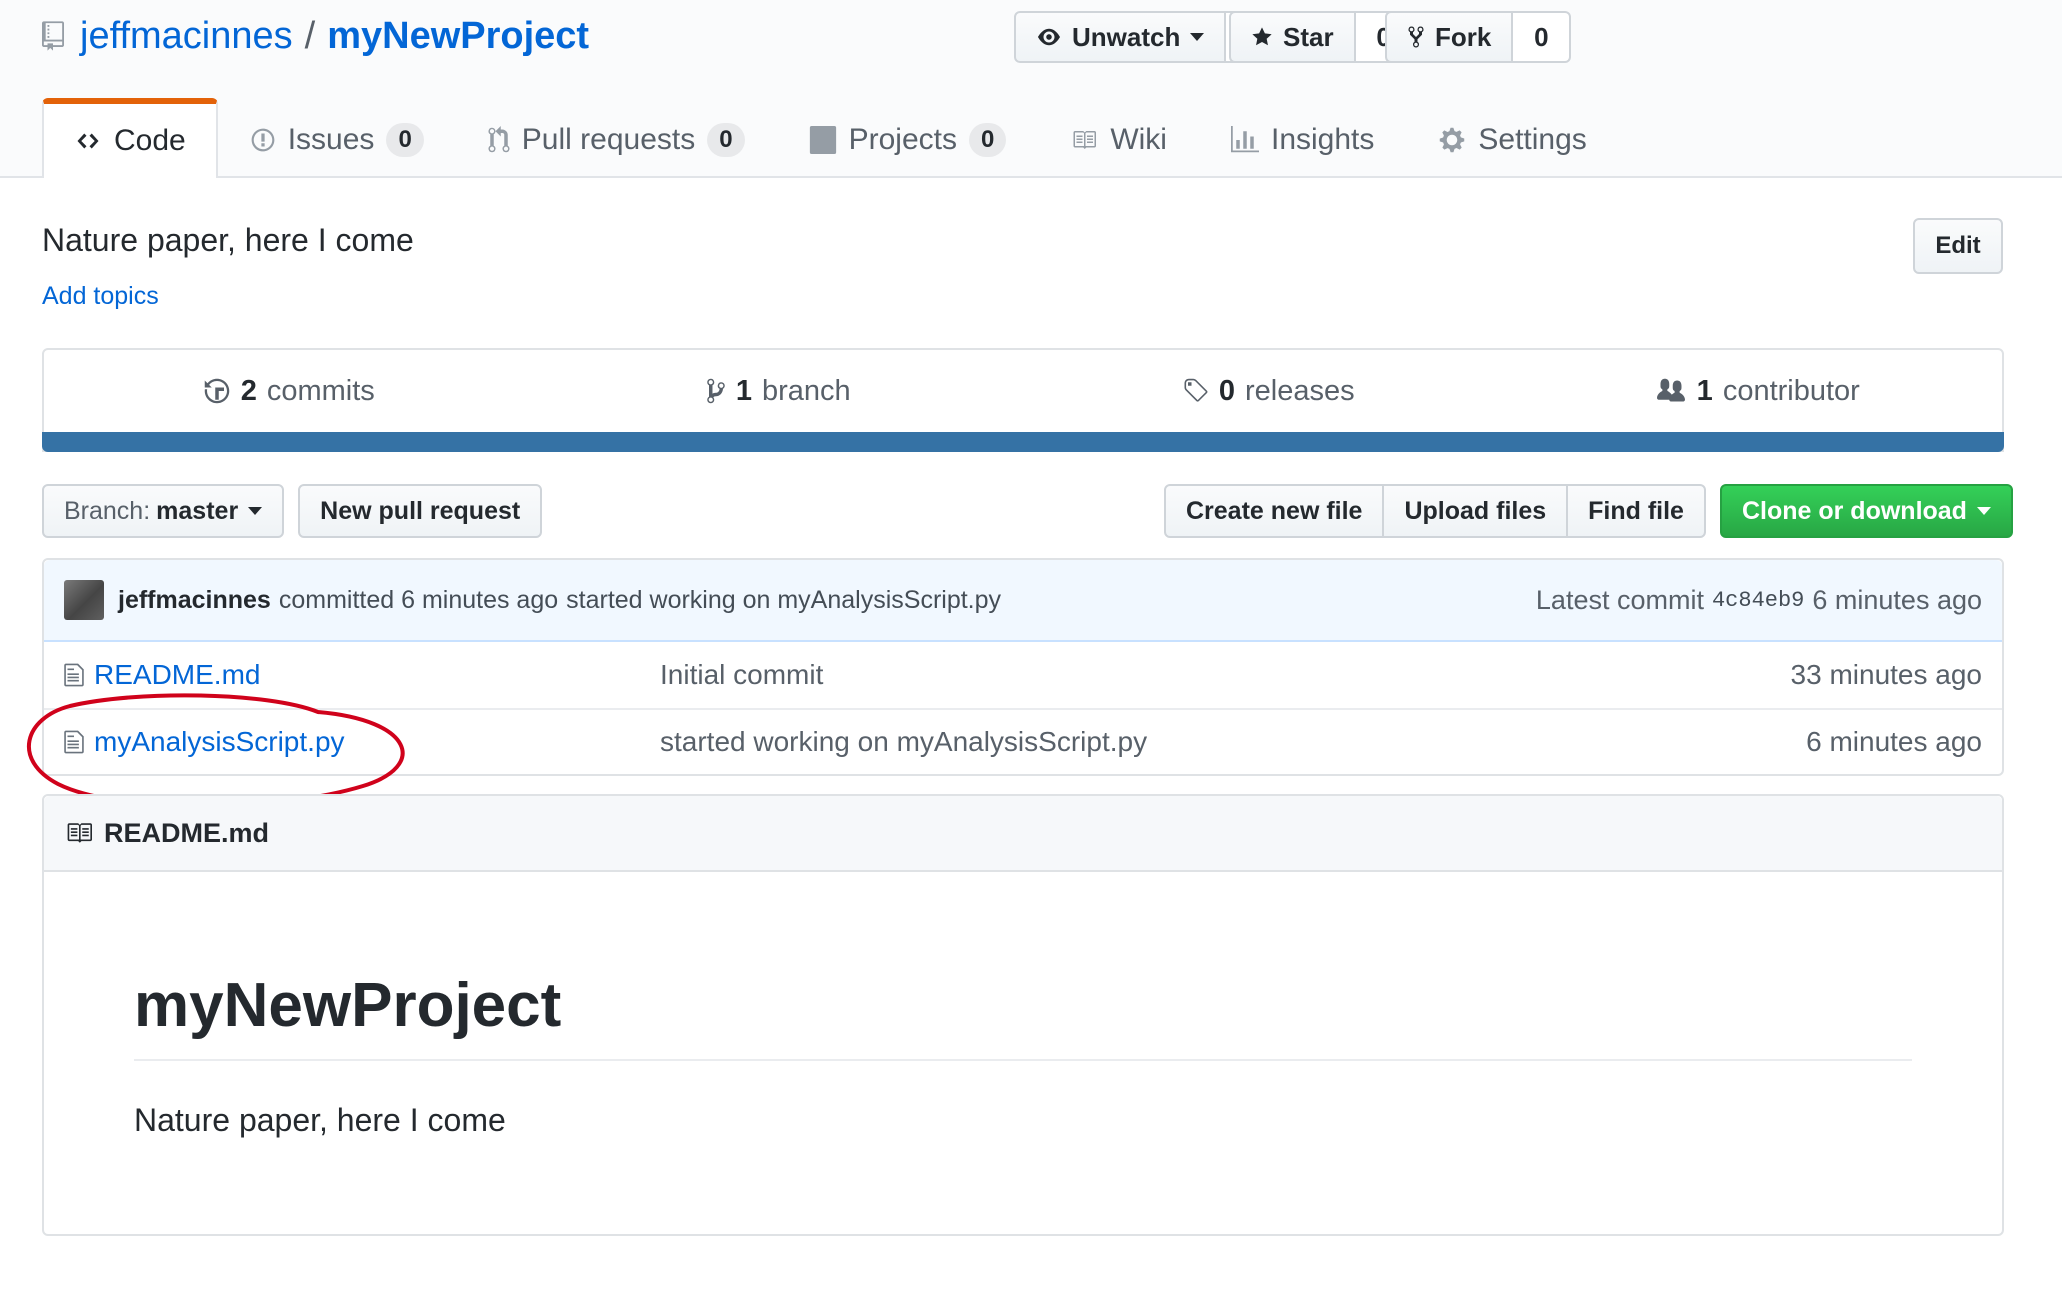 This screenshot has width=2062, height=1298. What do you see at coordinates (337, 137) in the screenshot?
I see `tab-issues: Issues 0` at bounding box center [337, 137].